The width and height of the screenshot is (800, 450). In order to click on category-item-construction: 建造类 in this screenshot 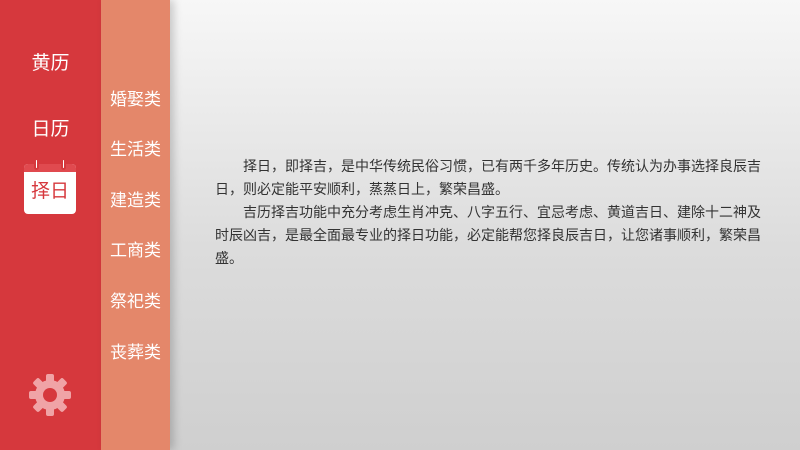, I will do `click(135, 201)`.